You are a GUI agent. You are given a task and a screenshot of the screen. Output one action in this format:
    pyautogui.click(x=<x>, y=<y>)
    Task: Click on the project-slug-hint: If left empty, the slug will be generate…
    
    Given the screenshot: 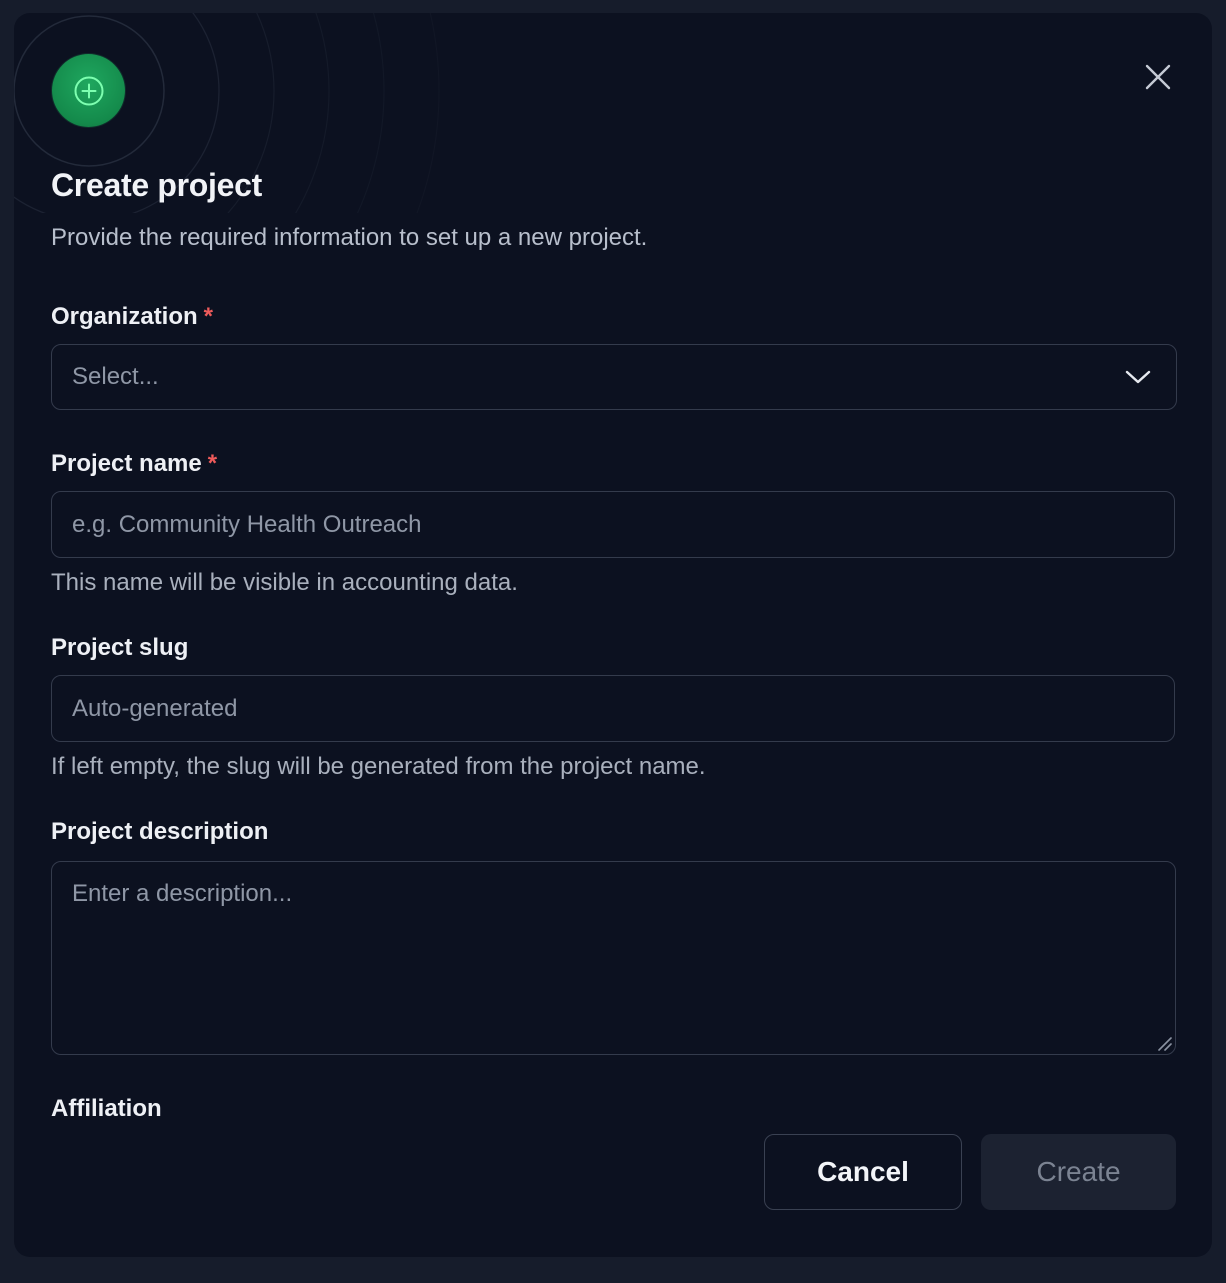 What is the action you would take?
    pyautogui.click(x=378, y=766)
    